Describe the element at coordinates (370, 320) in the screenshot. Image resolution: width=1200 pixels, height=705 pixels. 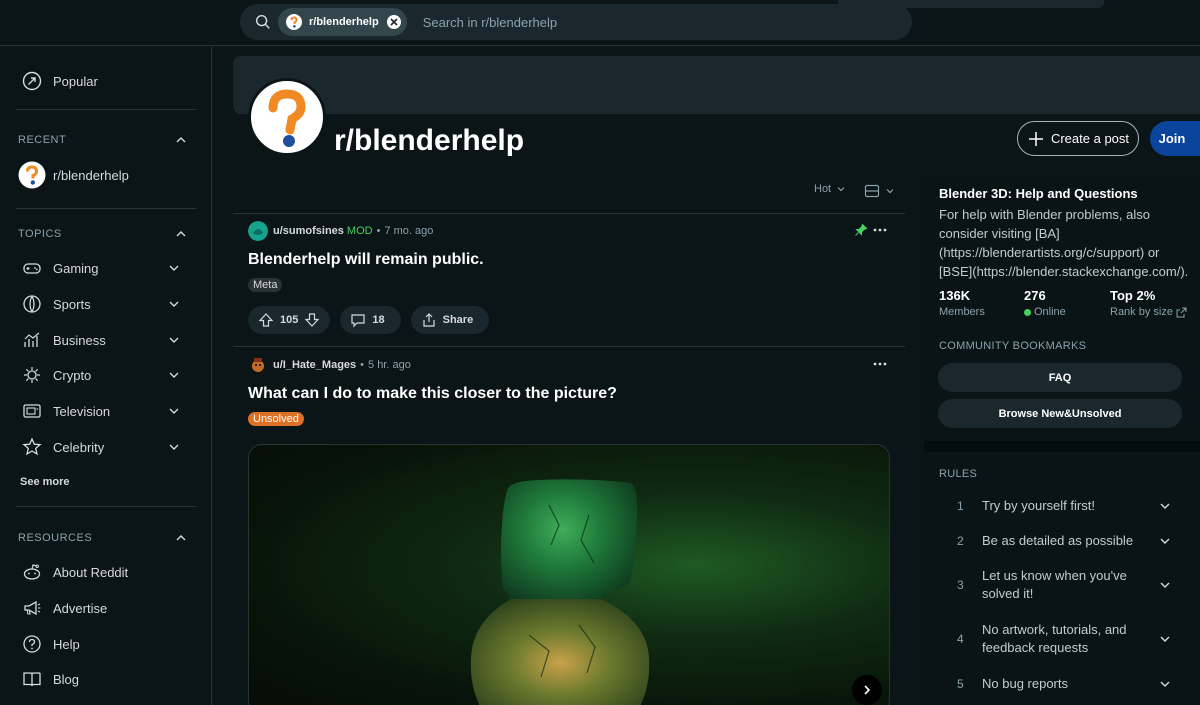
I see `comments-button: 18` at that location.